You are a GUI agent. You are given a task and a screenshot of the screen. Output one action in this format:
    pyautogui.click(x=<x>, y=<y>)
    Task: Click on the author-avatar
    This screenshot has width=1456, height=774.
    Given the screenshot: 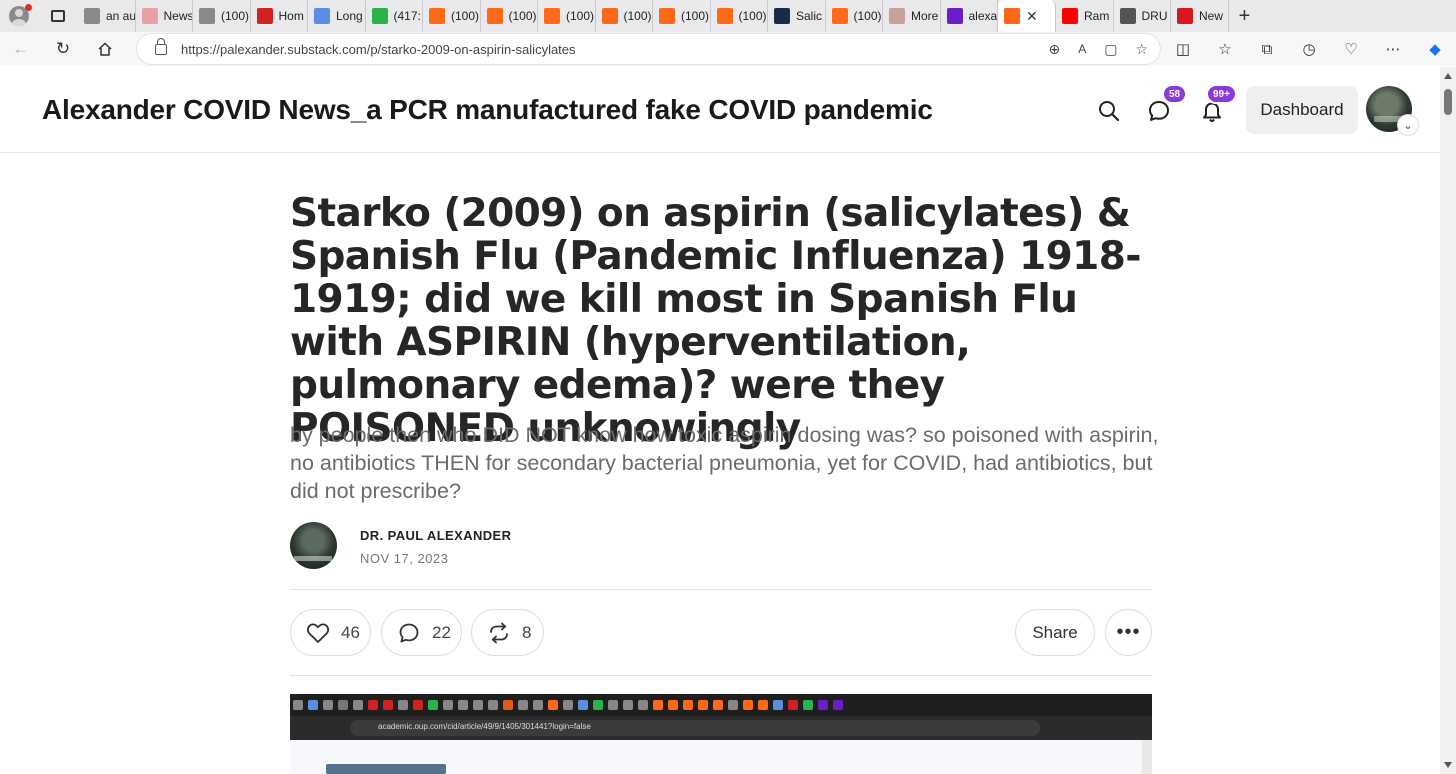 What is the action you would take?
    pyautogui.click(x=313, y=545)
    